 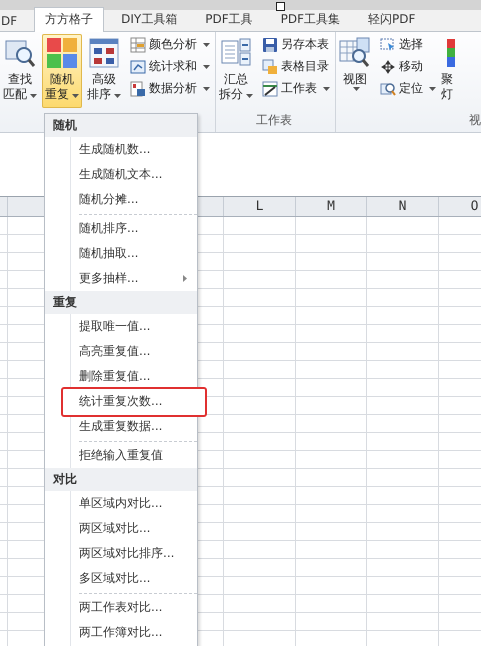 I want to click on ribbon-button: 随机 重复, so click(x=62, y=71).